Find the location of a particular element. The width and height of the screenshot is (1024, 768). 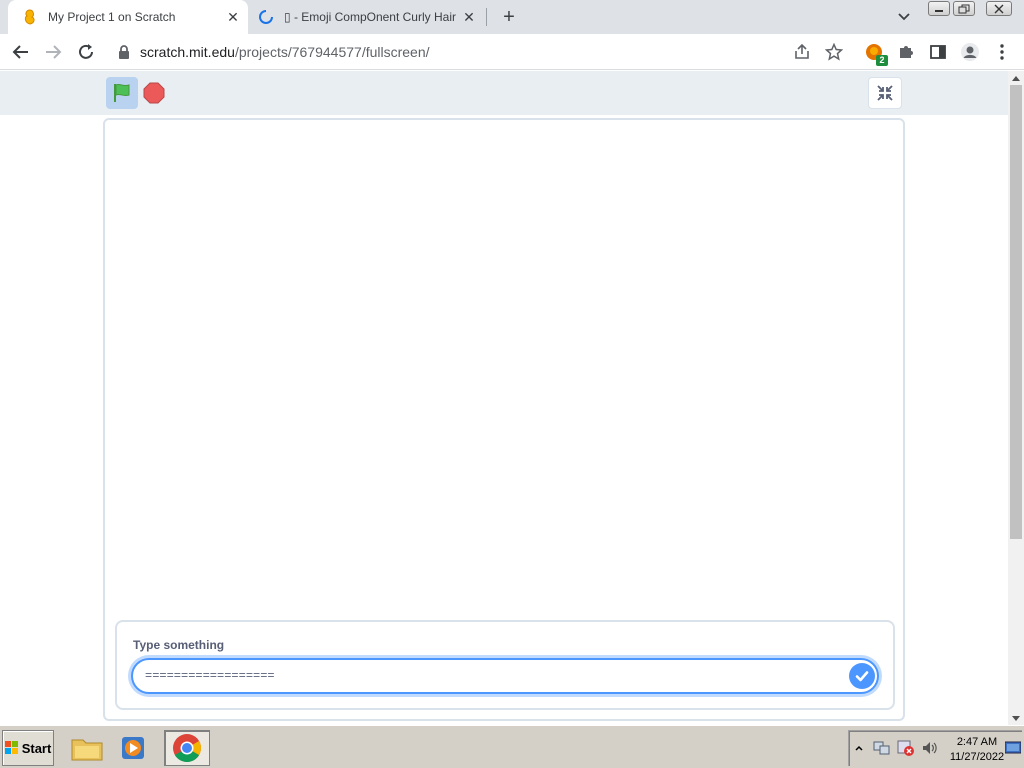

exit-fullscreen-icon is located at coordinates (885, 93).